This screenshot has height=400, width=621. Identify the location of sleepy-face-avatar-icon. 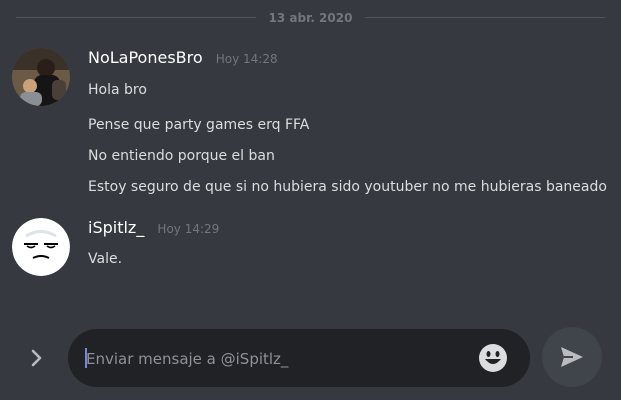
(41, 247).